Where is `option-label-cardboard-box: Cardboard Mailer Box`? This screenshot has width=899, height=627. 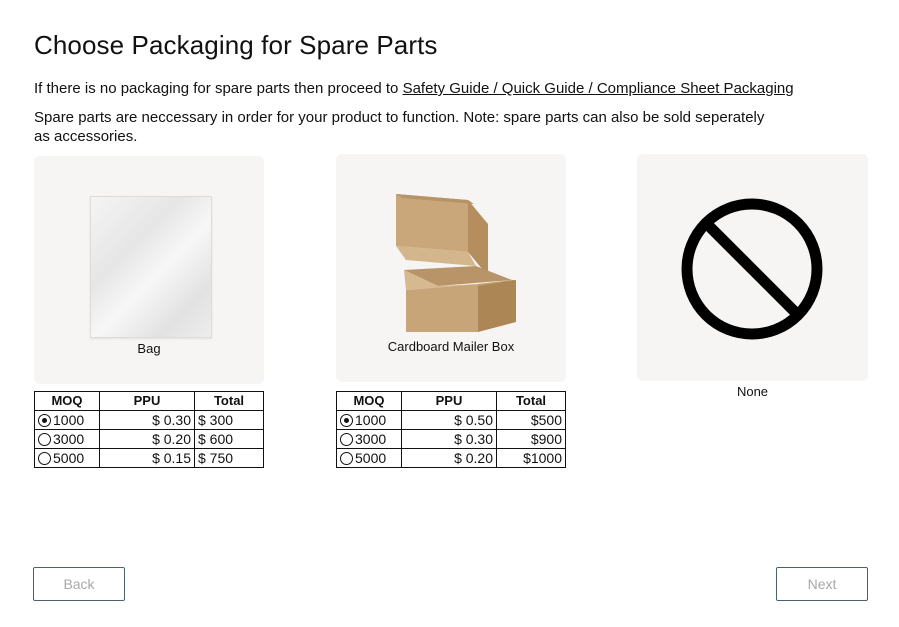
option-label-cardboard-box: Cardboard Mailer Box is located at coordinates (451, 346).